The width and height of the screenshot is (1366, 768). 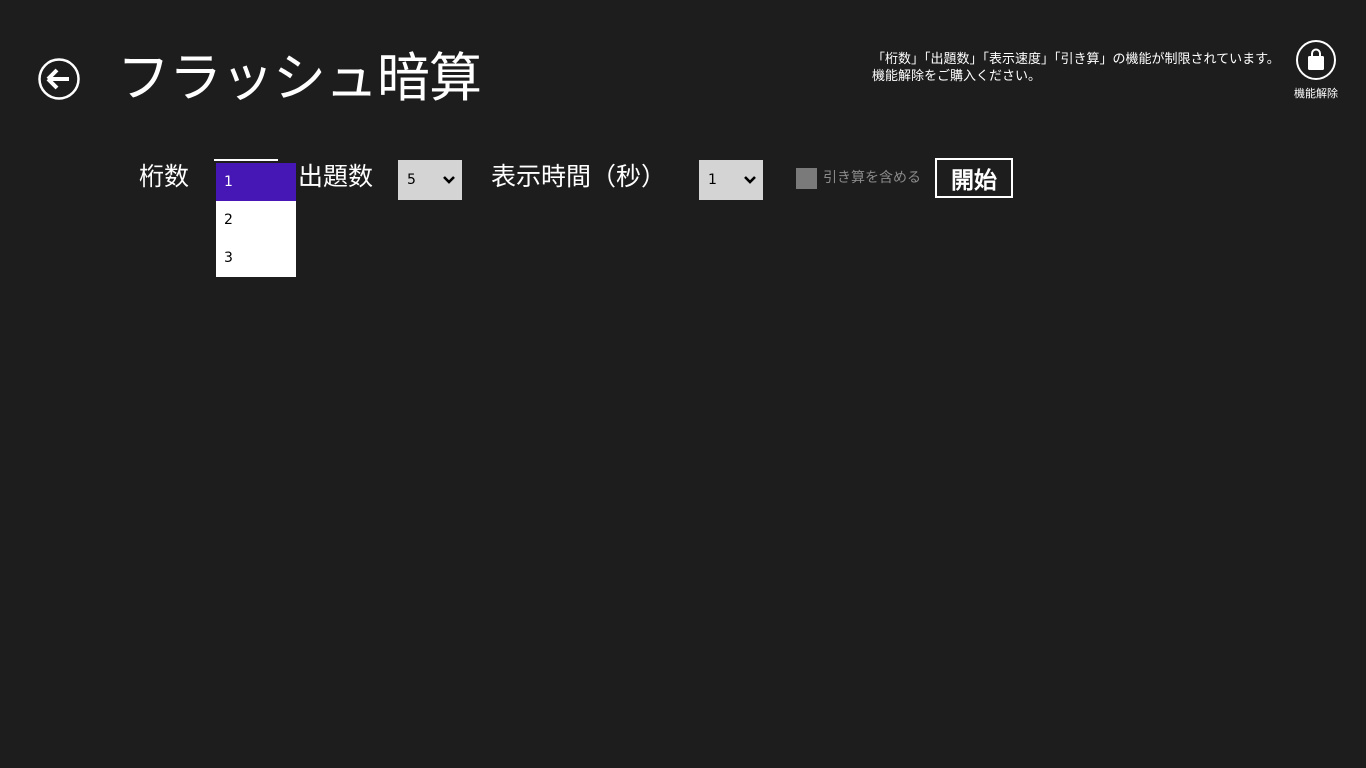 What do you see at coordinates (579, 176) in the screenshot?
I see `display-time-label: 表示時間（秒）` at bounding box center [579, 176].